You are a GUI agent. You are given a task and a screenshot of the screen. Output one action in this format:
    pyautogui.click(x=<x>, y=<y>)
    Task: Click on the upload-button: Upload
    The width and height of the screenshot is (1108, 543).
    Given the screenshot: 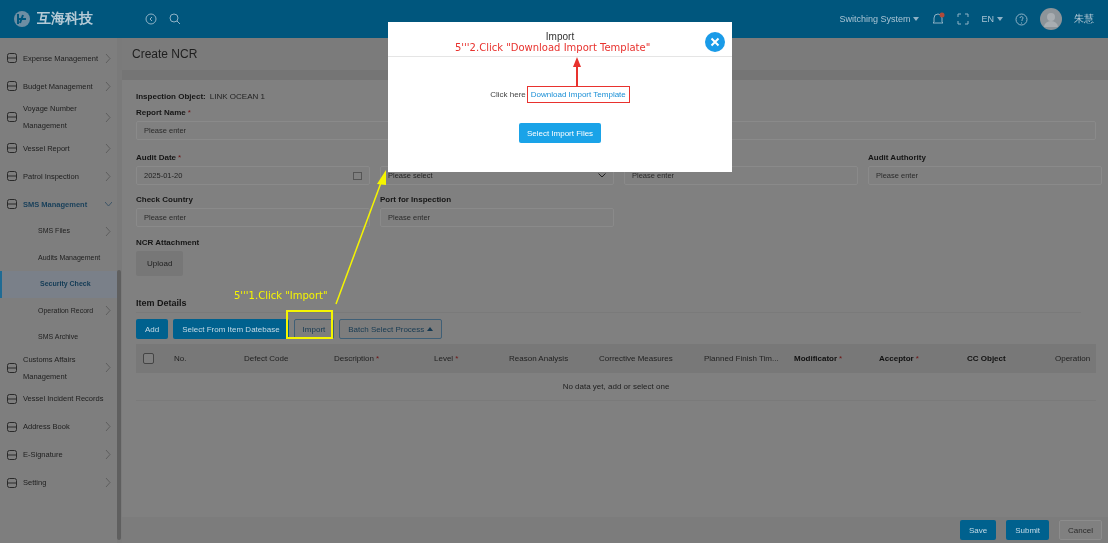 What is the action you would take?
    pyautogui.click(x=160, y=263)
    